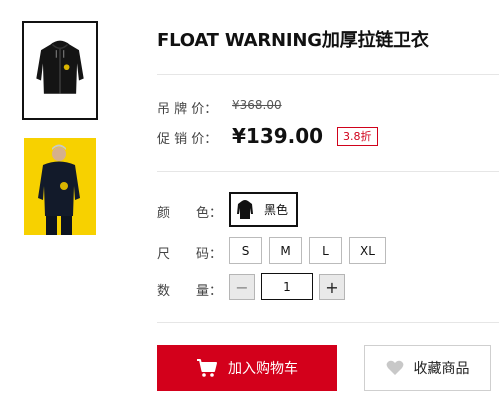 The height and width of the screenshot is (409, 499). What do you see at coordinates (285, 250) in the screenshot?
I see `size-option-m: M` at bounding box center [285, 250].